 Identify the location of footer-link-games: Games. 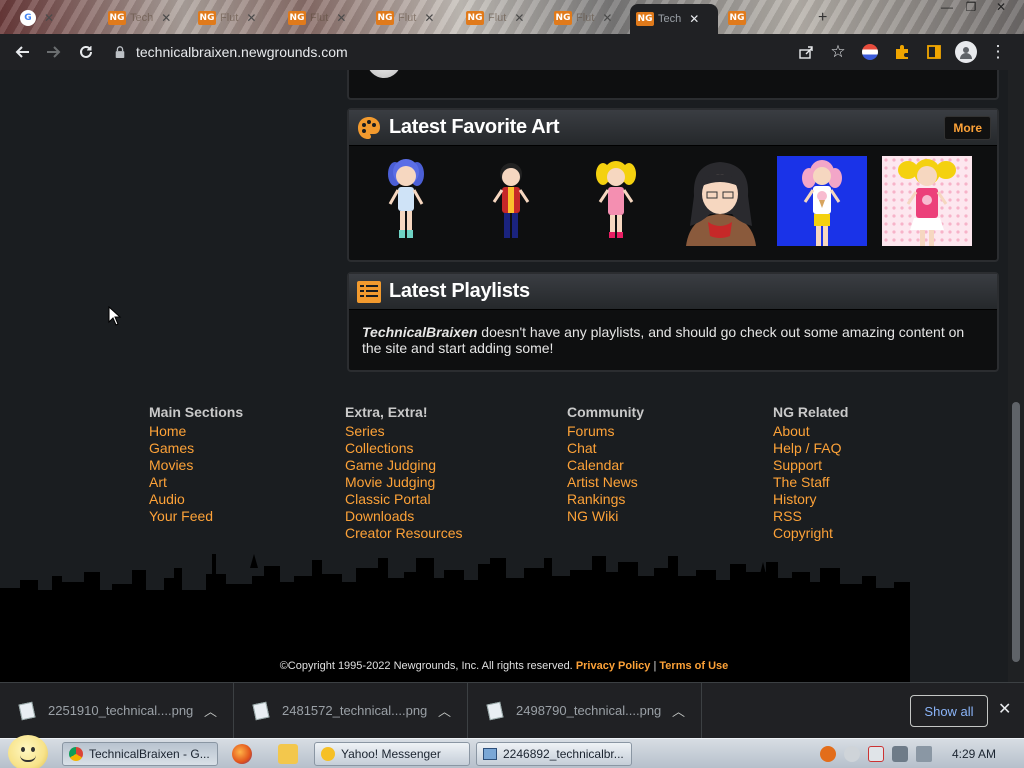
(196, 448).